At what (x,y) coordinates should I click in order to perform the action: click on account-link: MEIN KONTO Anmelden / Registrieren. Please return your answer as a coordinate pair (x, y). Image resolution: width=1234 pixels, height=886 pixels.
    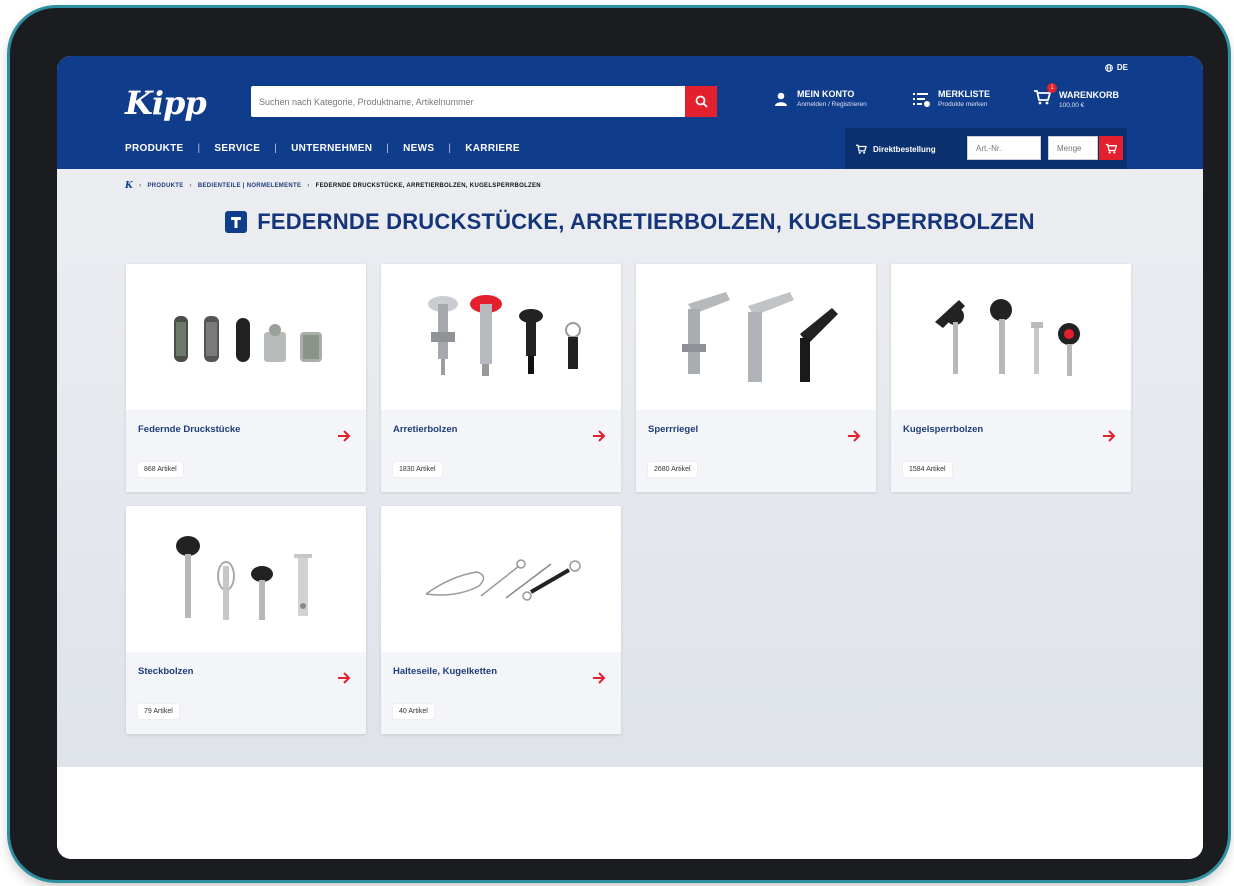
    Looking at the image, I should click on (820, 98).